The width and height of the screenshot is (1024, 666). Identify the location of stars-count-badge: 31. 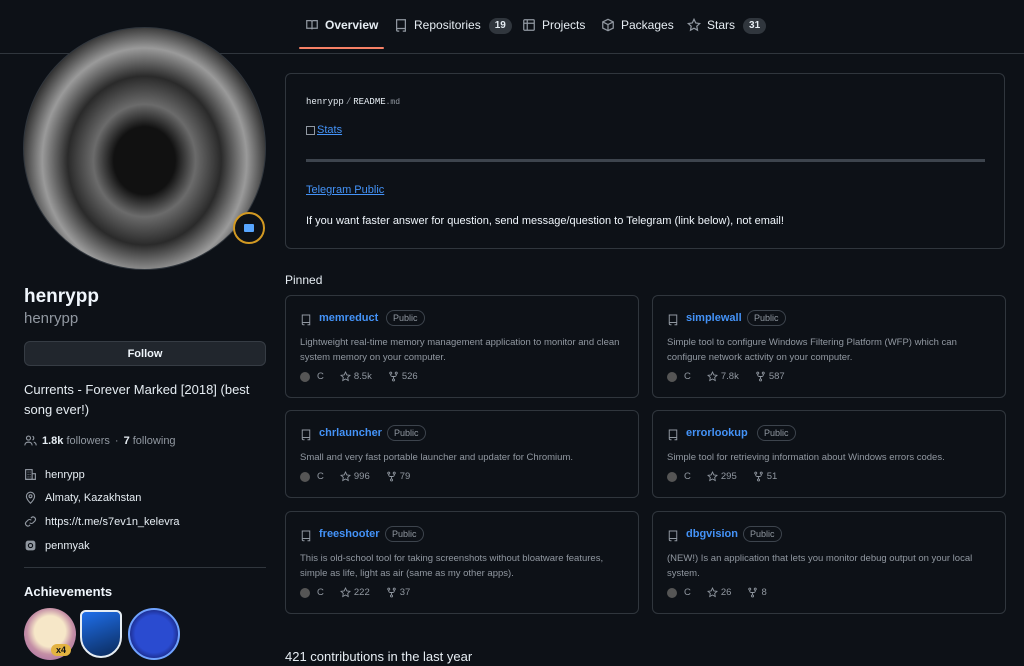
(755, 26).